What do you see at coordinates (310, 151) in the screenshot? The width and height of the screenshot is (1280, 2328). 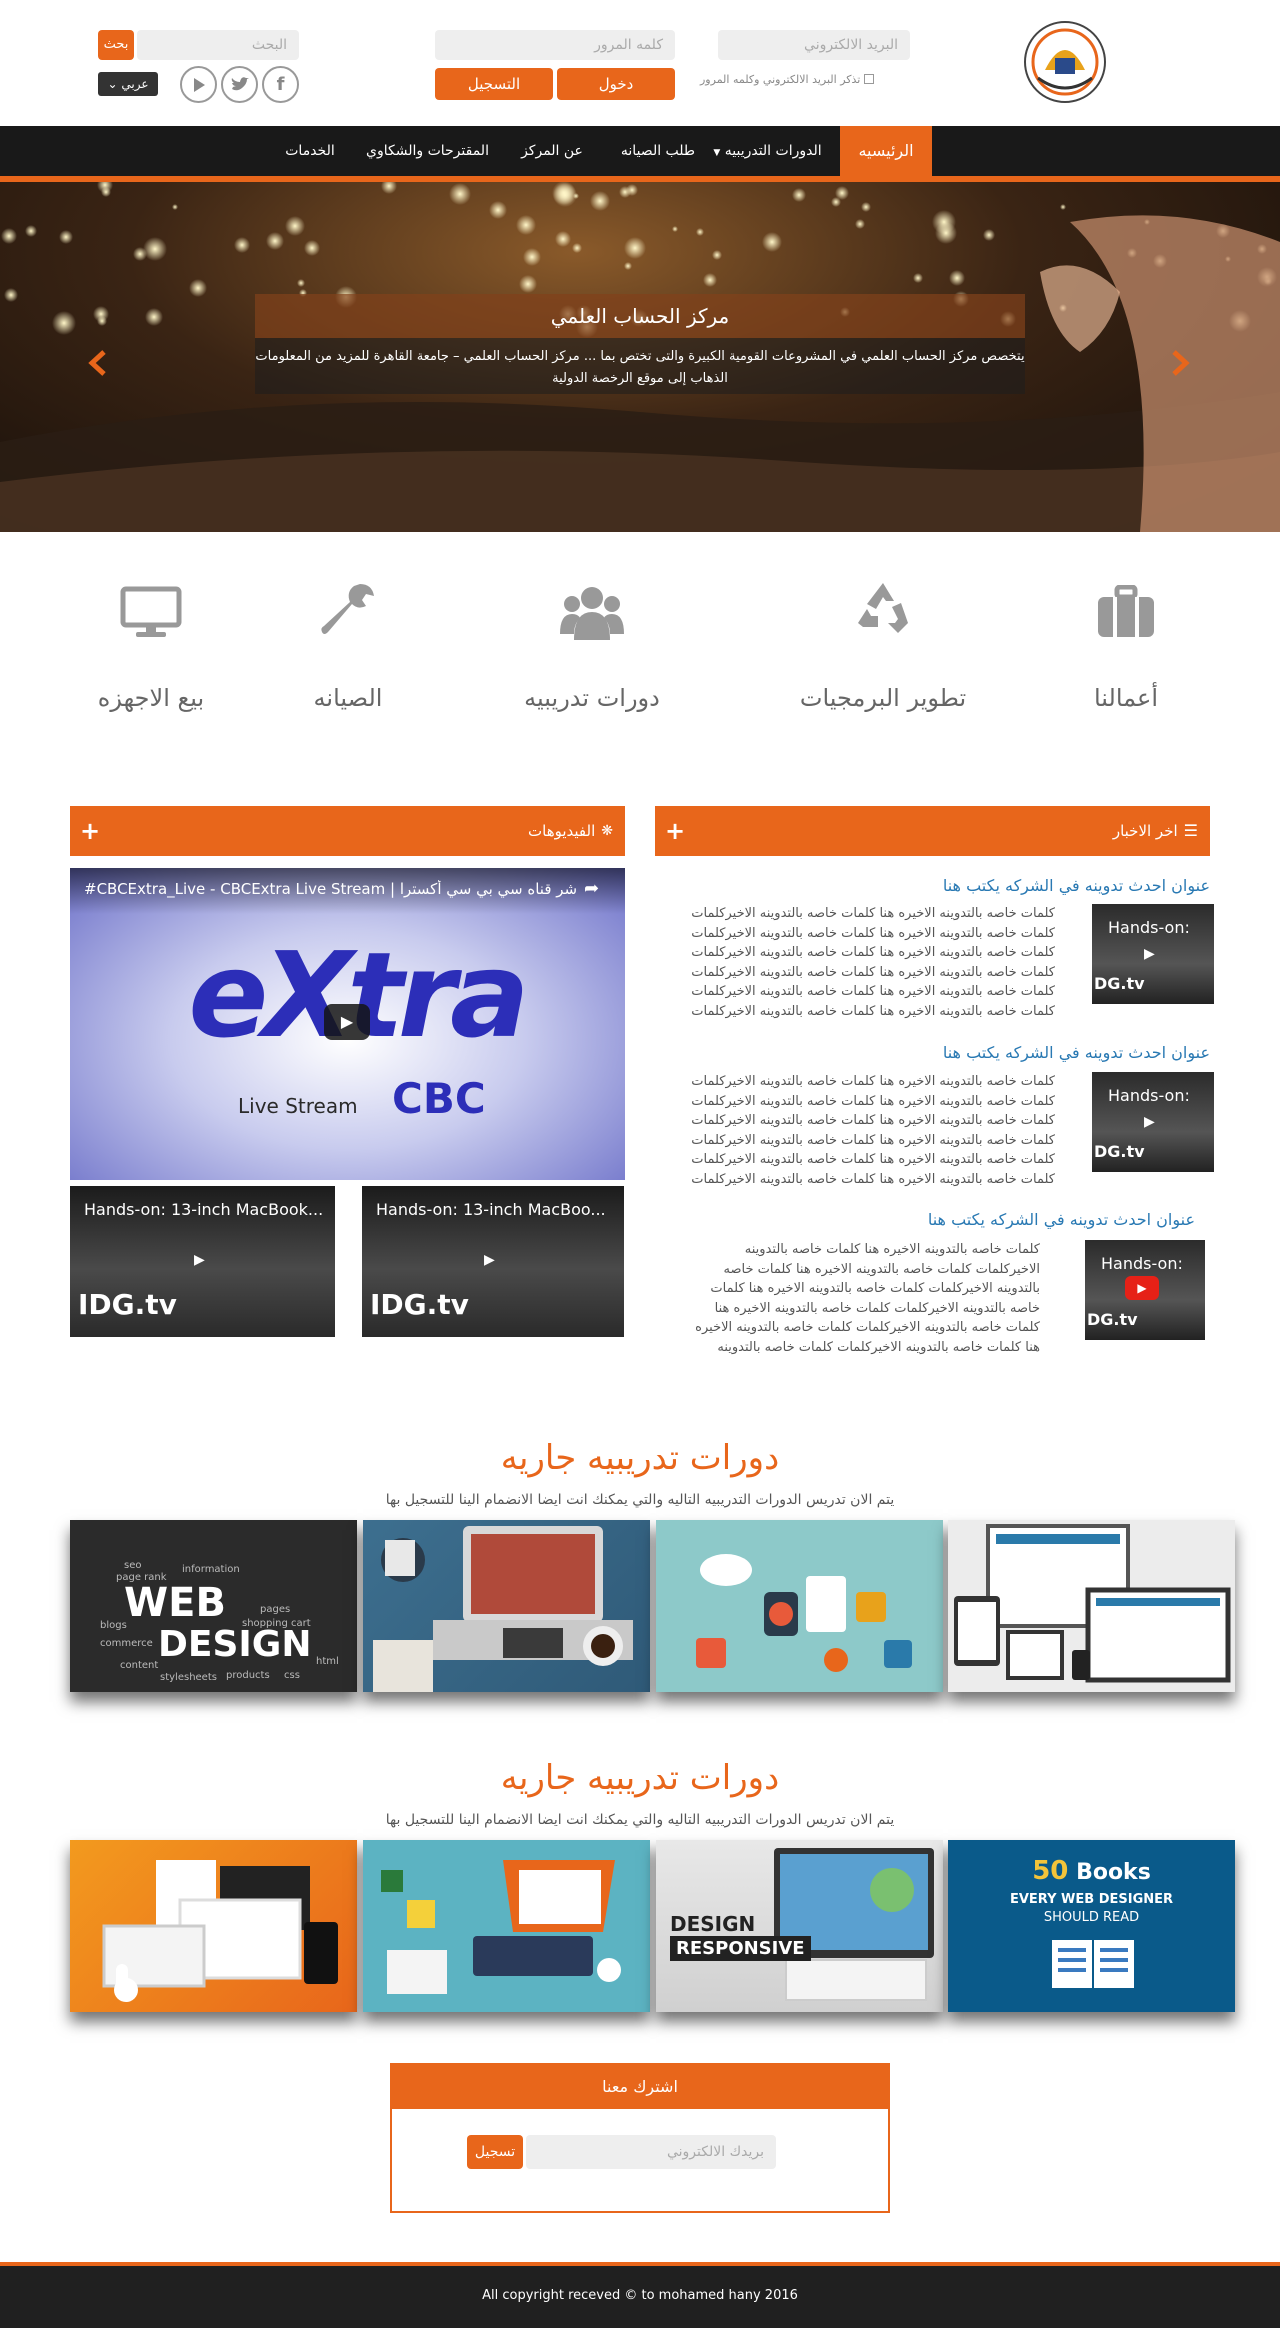 I see `nav-services: الخدمات` at bounding box center [310, 151].